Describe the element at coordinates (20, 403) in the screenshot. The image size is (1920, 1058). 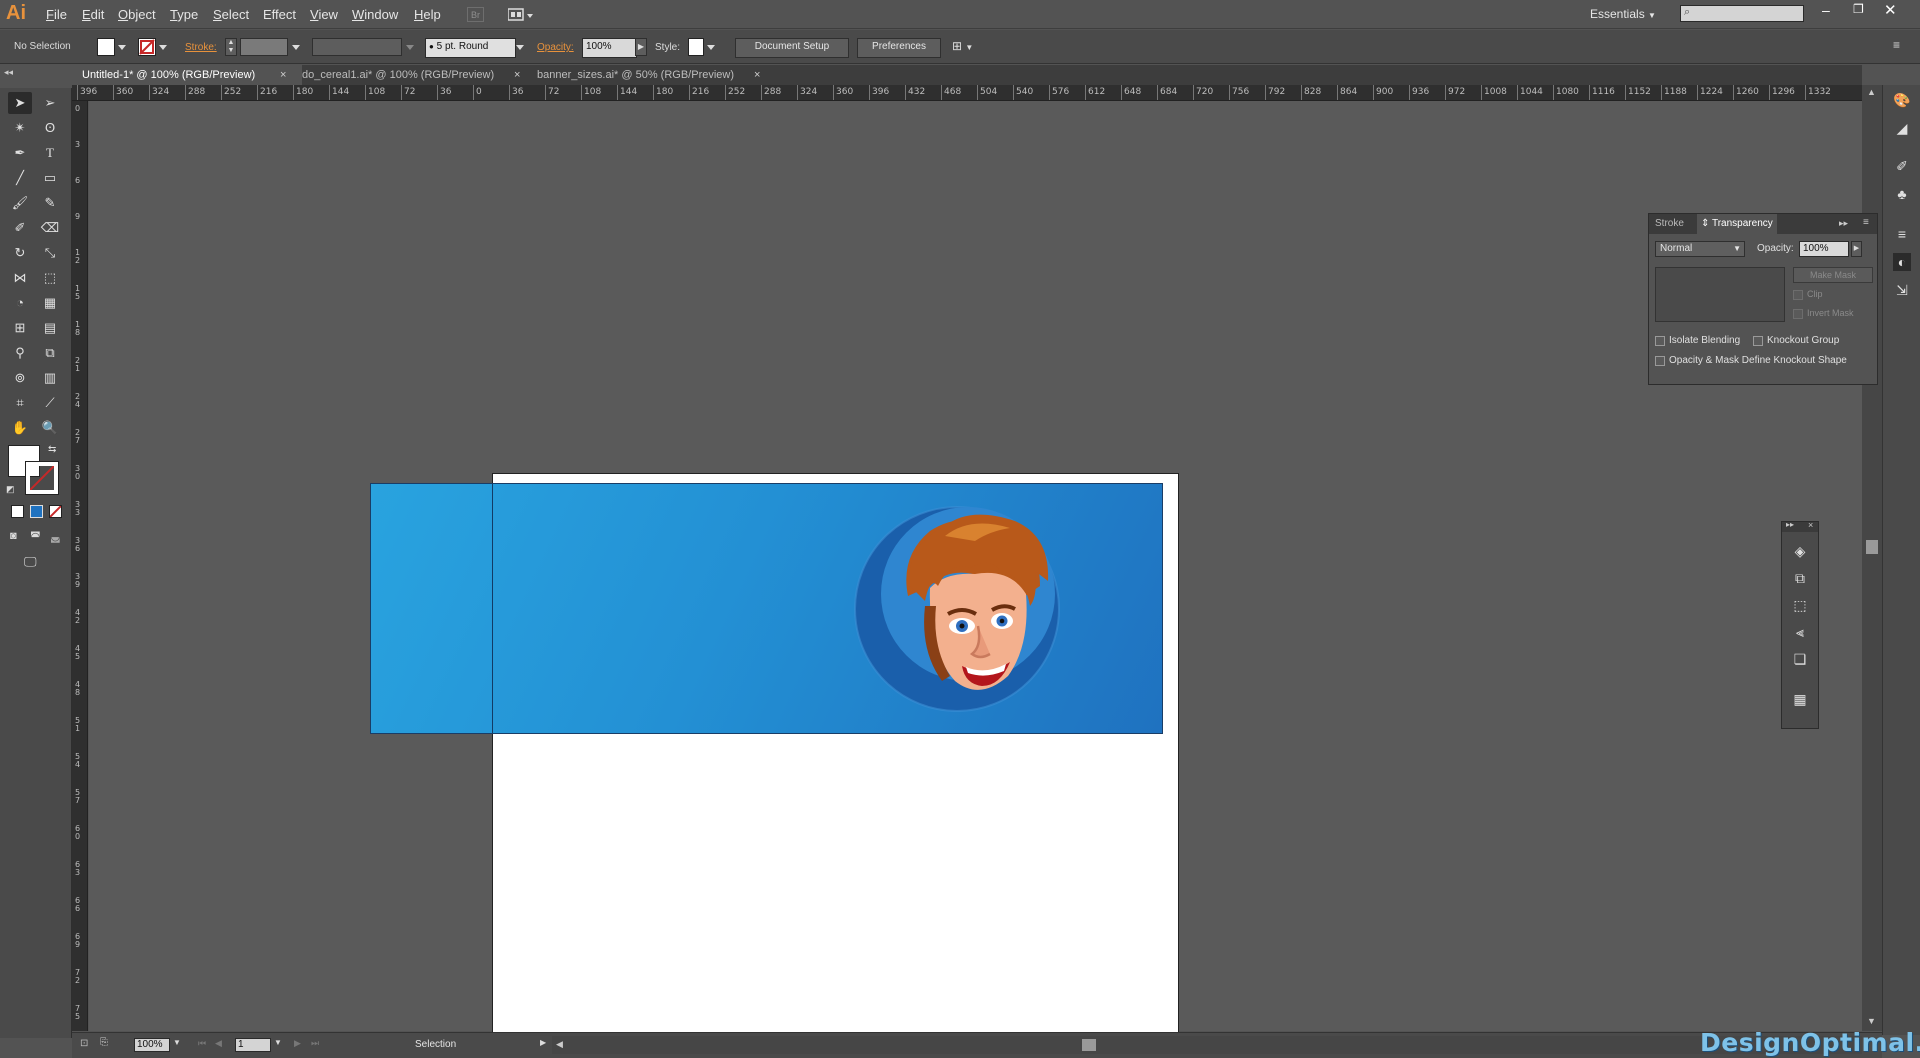
I see `artboard-tool-icon: ⌗` at that location.